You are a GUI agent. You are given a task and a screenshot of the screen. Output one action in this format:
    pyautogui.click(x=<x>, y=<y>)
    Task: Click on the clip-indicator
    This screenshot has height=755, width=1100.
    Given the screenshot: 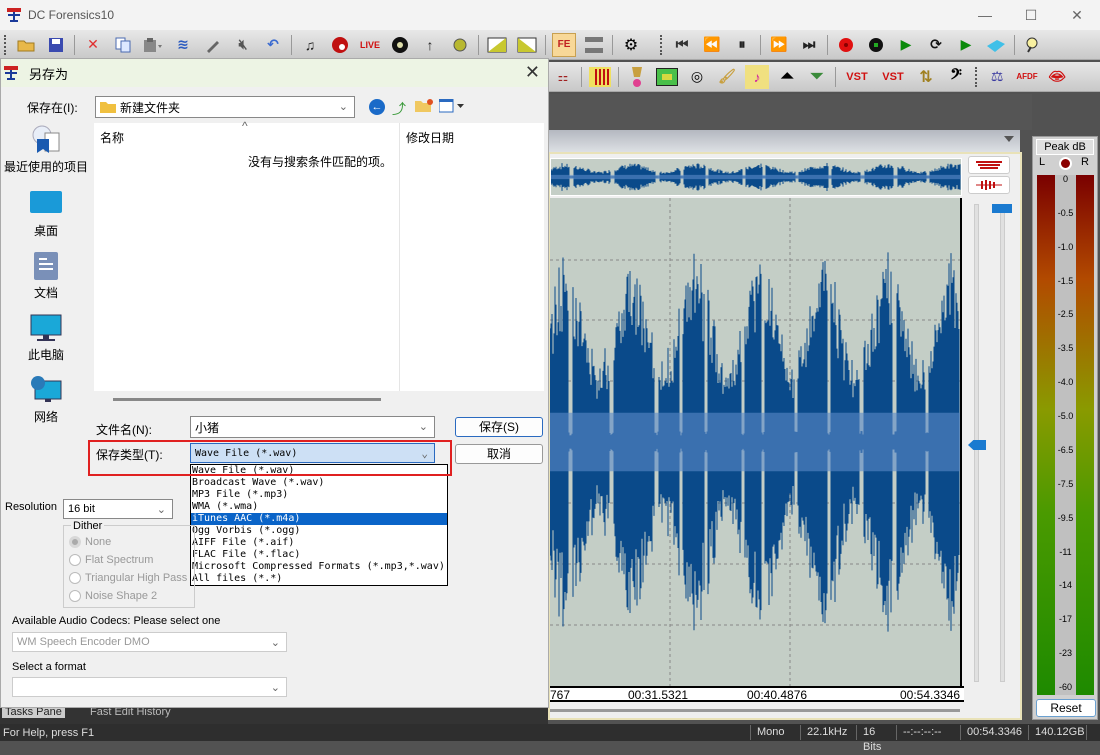 What is the action you would take?
    pyautogui.click(x=1065, y=163)
    